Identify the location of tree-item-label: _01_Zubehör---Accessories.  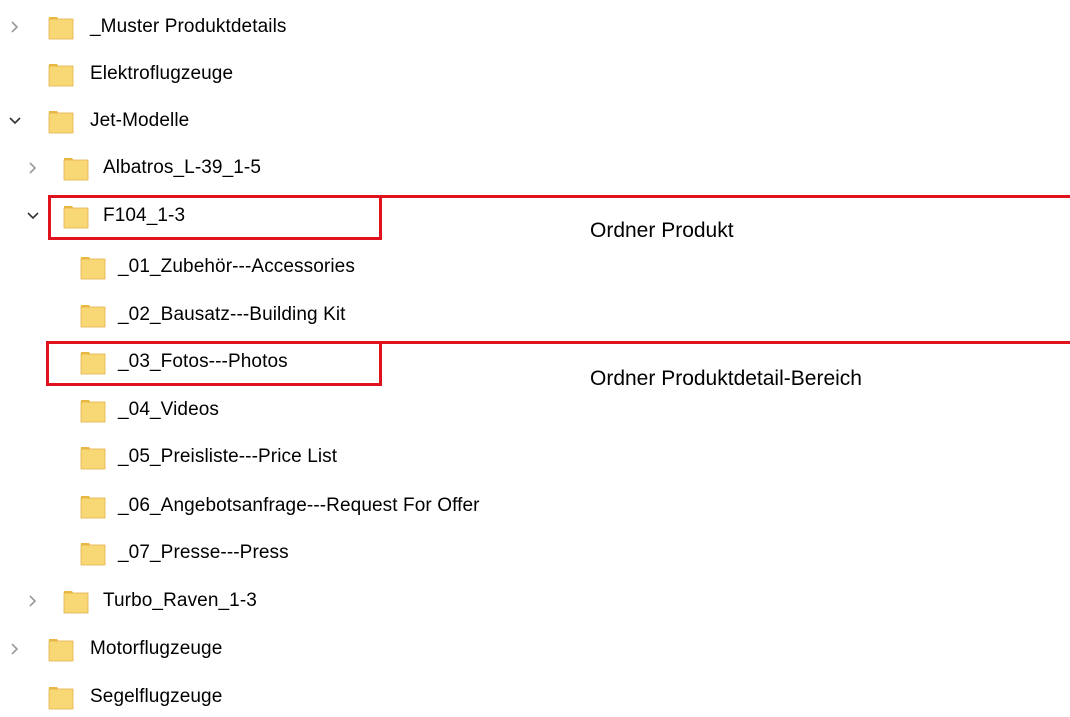
(236, 266).